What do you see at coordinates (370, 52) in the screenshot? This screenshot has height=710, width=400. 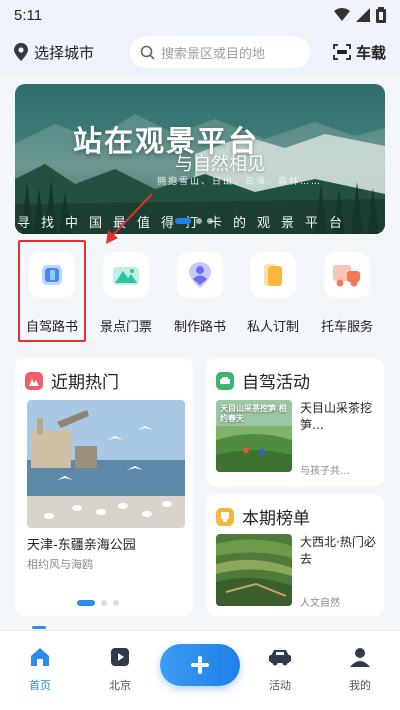 I see `car-link-label: 车载` at bounding box center [370, 52].